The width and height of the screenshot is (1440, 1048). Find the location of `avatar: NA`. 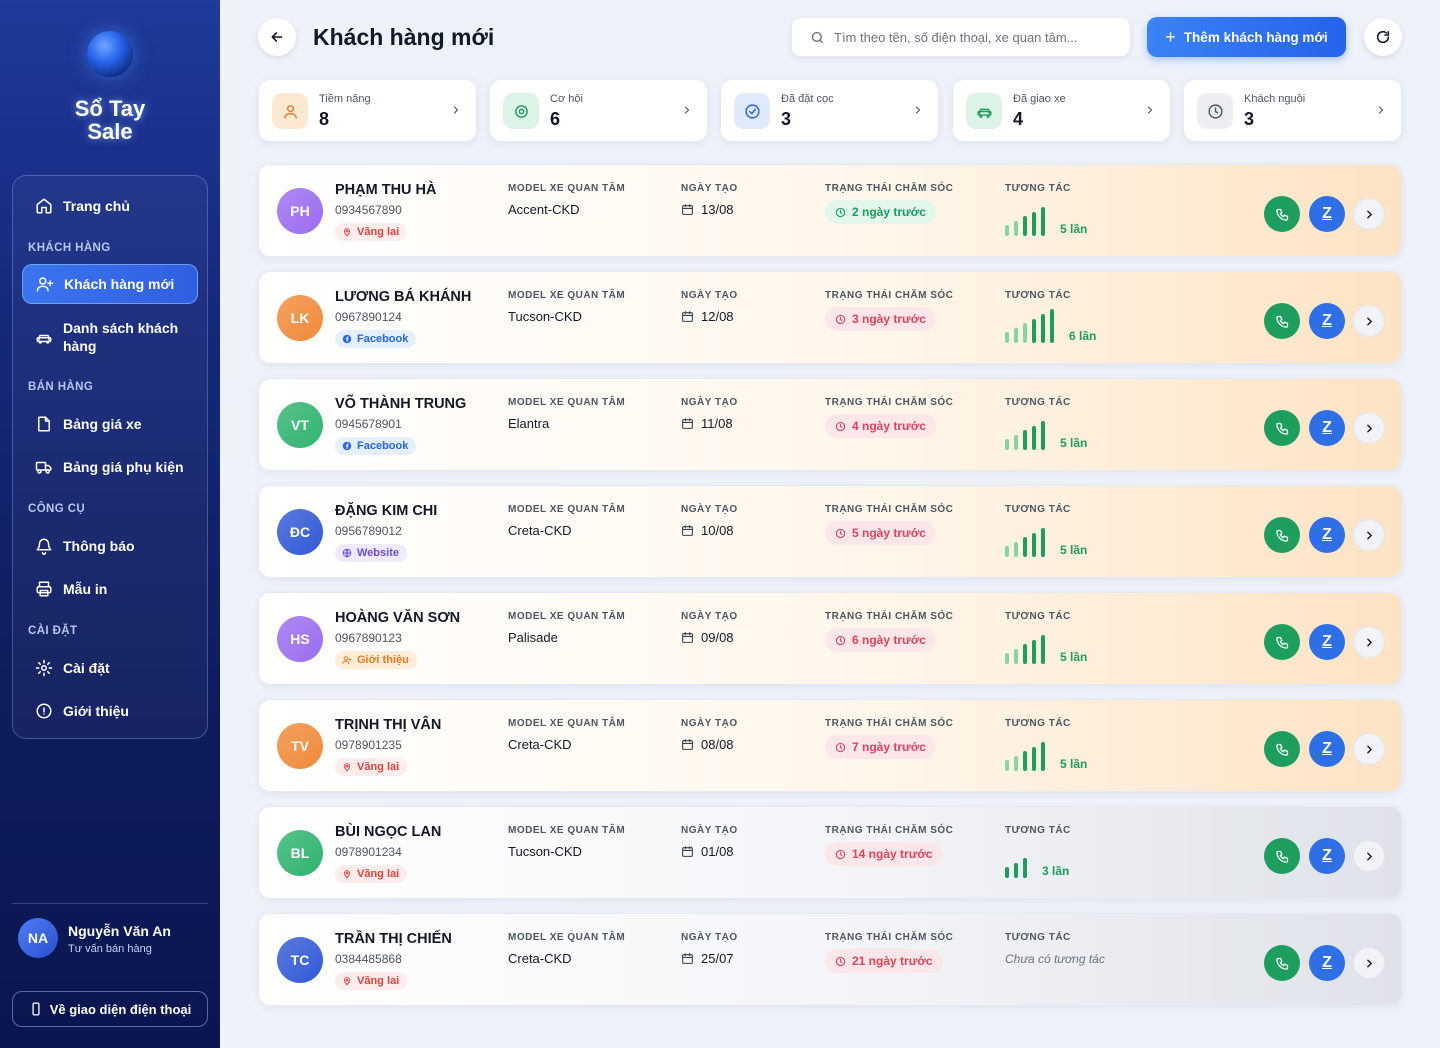

avatar: NA is located at coordinates (38, 938).